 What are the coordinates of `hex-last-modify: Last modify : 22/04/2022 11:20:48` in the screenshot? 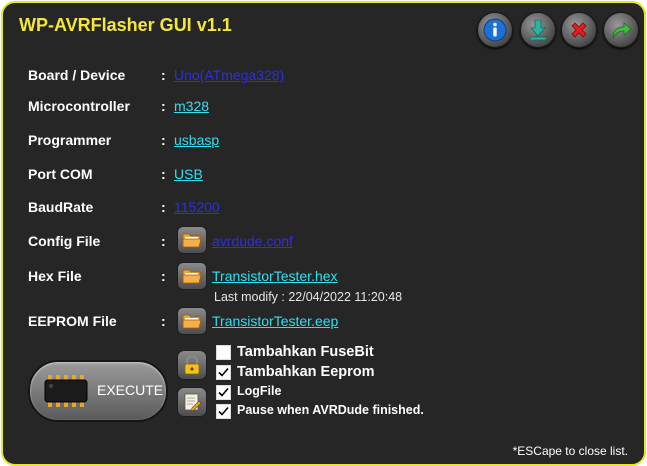 It's located at (308, 297).